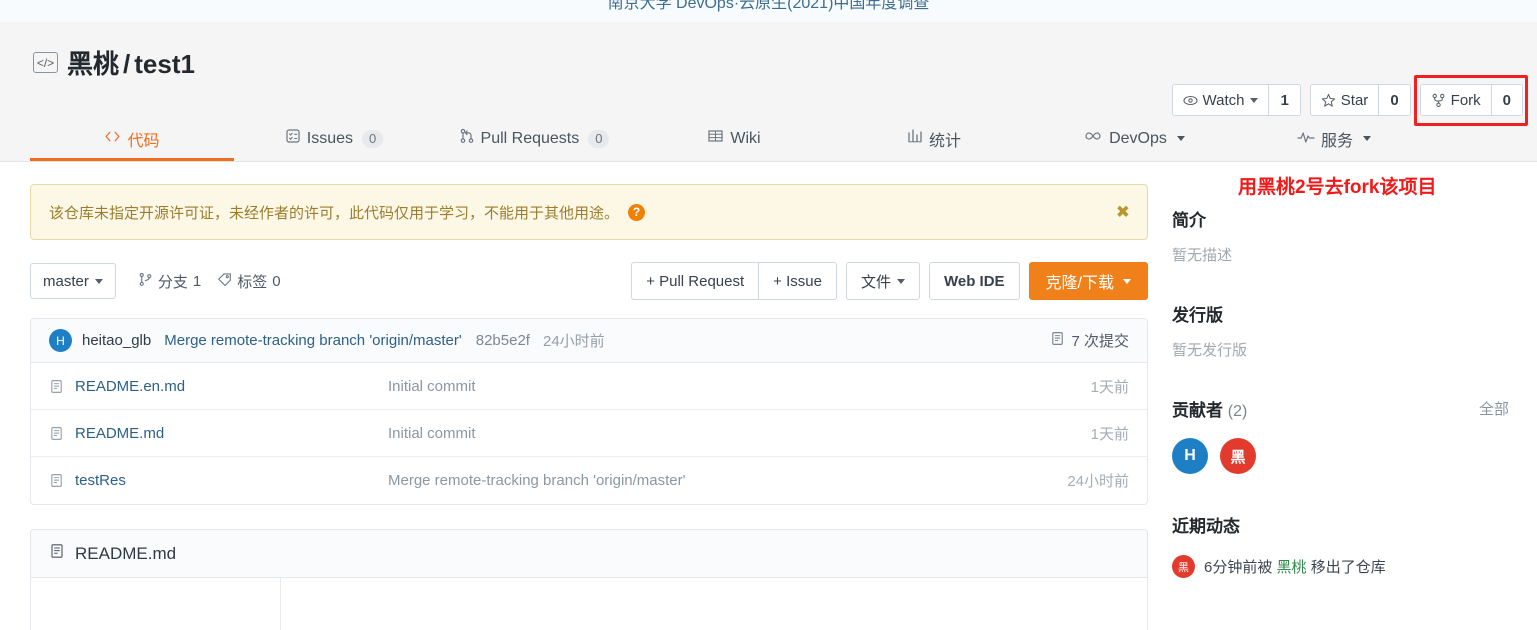 The image size is (1537, 630). I want to click on fork-button-group: Fork 0, so click(1471, 100).